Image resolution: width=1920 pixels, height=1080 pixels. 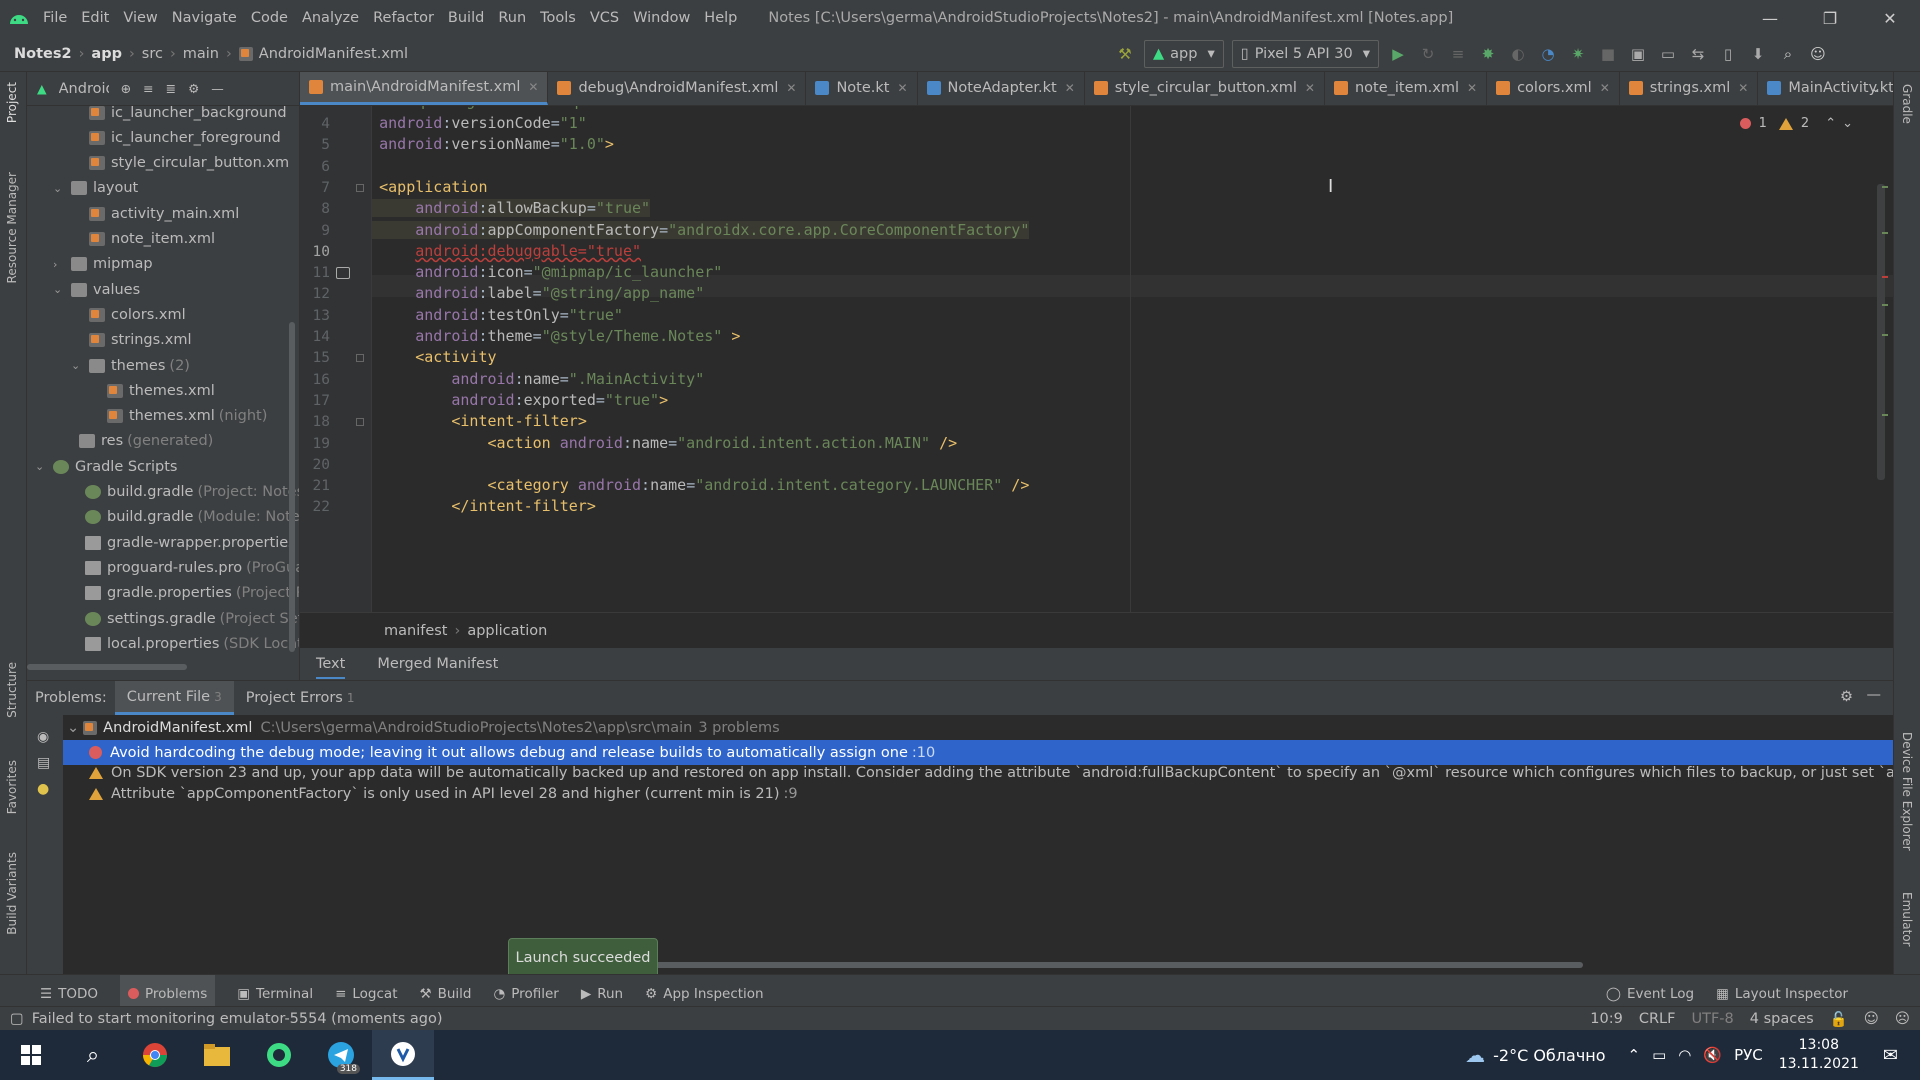 What do you see at coordinates (1902, 1019) in the screenshot?
I see `notification-face-icon: ☹` at bounding box center [1902, 1019].